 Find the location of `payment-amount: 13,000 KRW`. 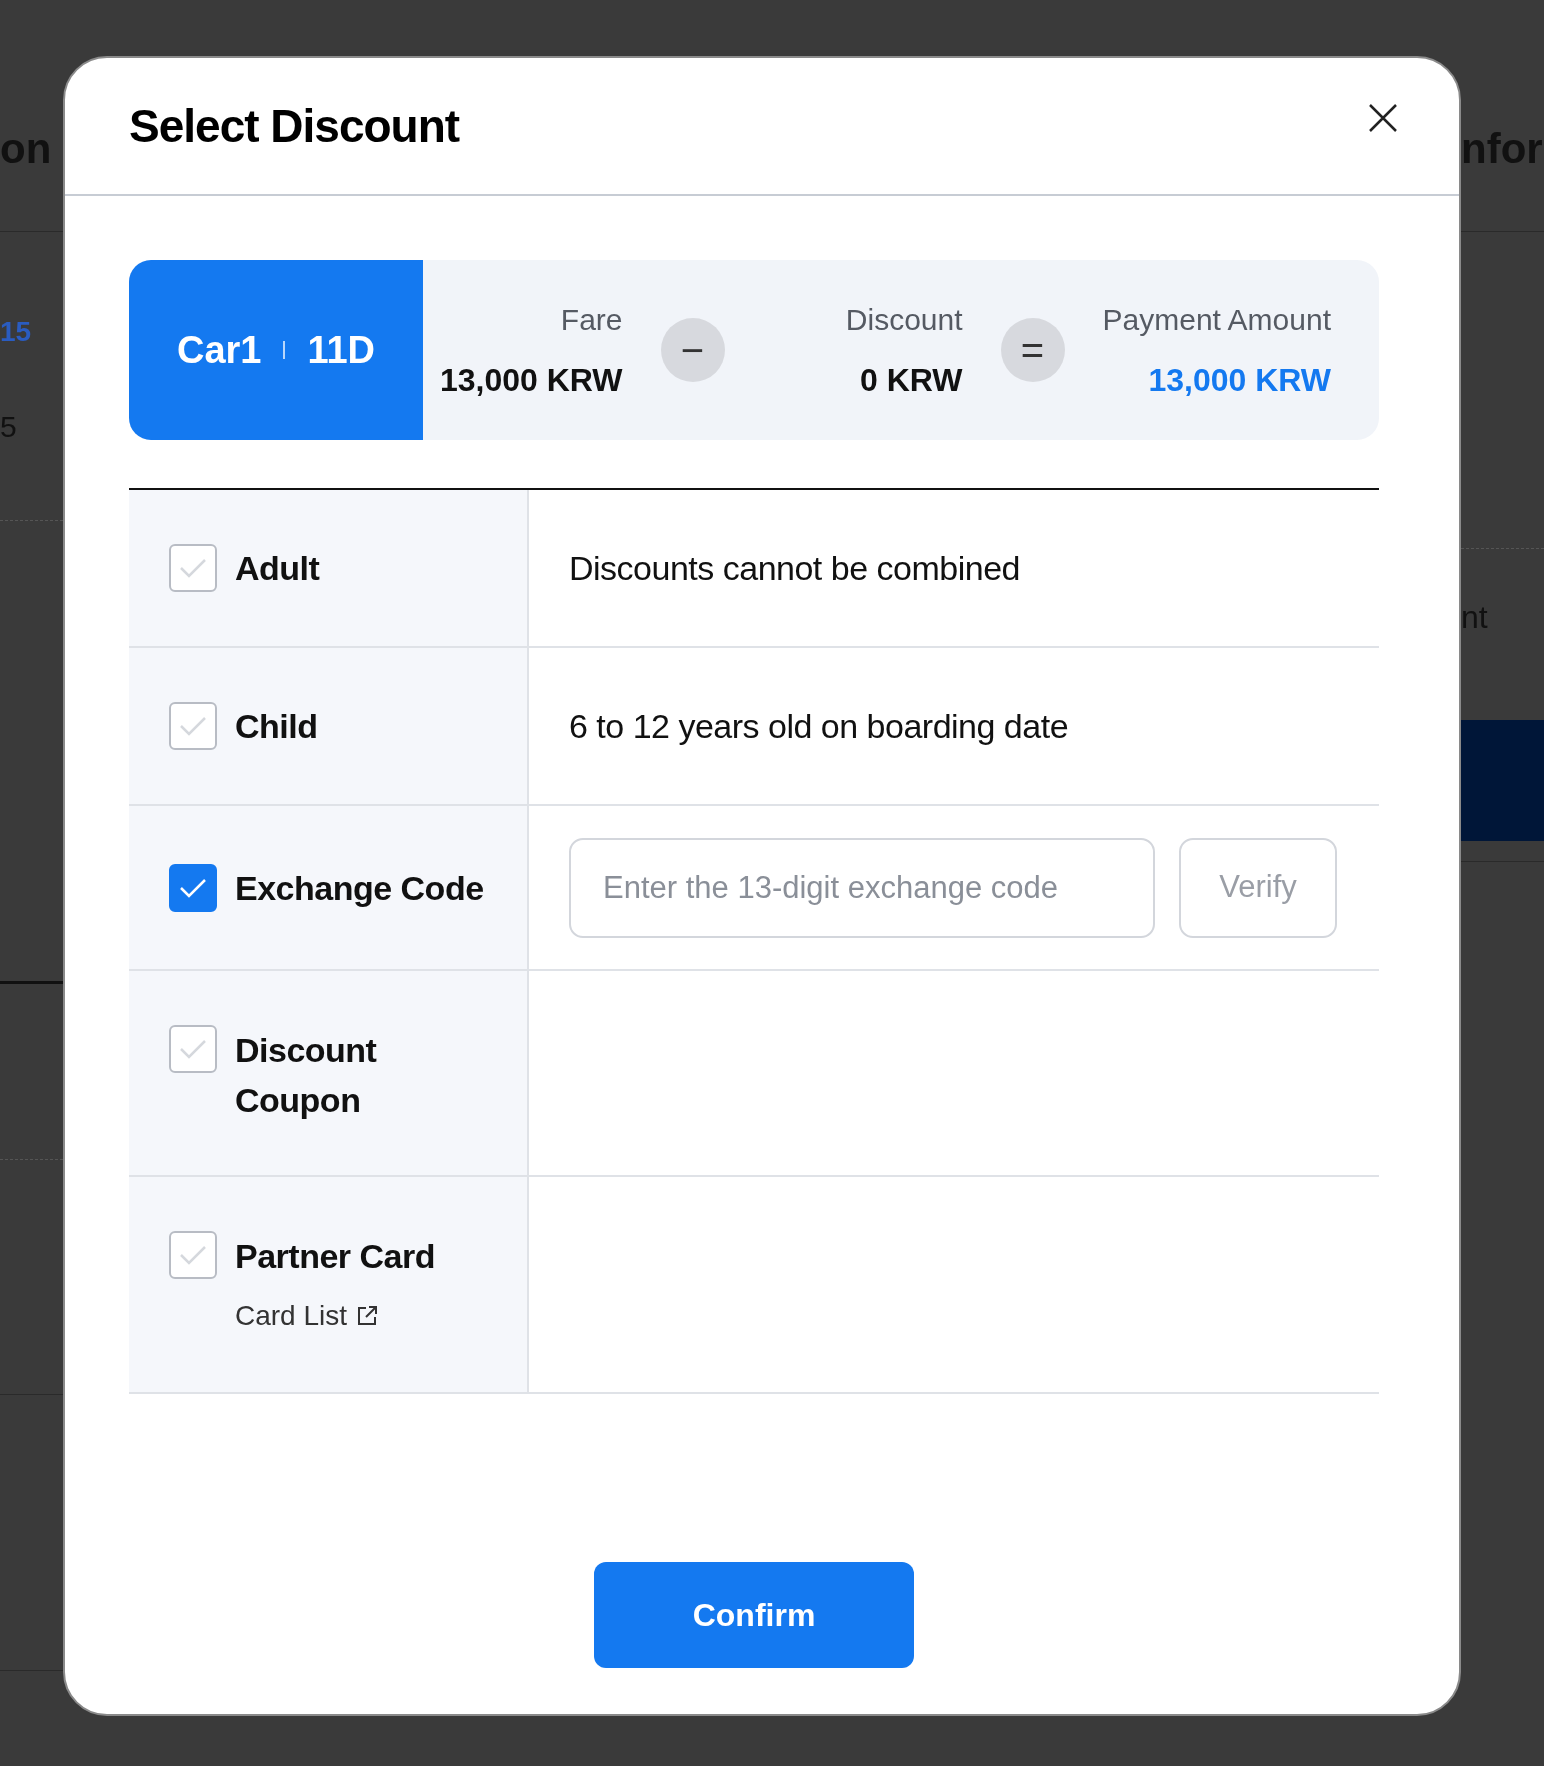

payment-amount: 13,000 KRW is located at coordinates (1239, 380).